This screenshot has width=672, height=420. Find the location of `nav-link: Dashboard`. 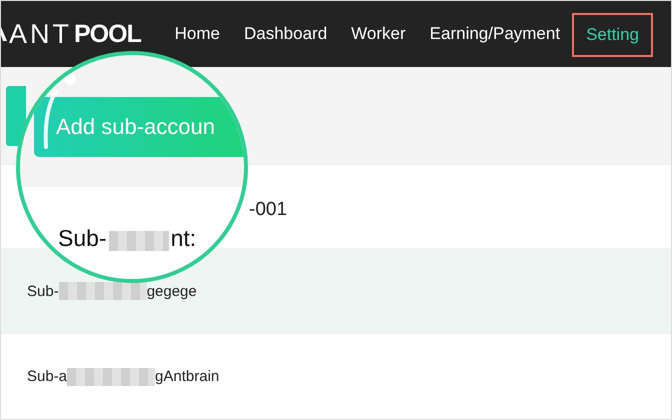

nav-link: Dashboard is located at coordinates (286, 34).